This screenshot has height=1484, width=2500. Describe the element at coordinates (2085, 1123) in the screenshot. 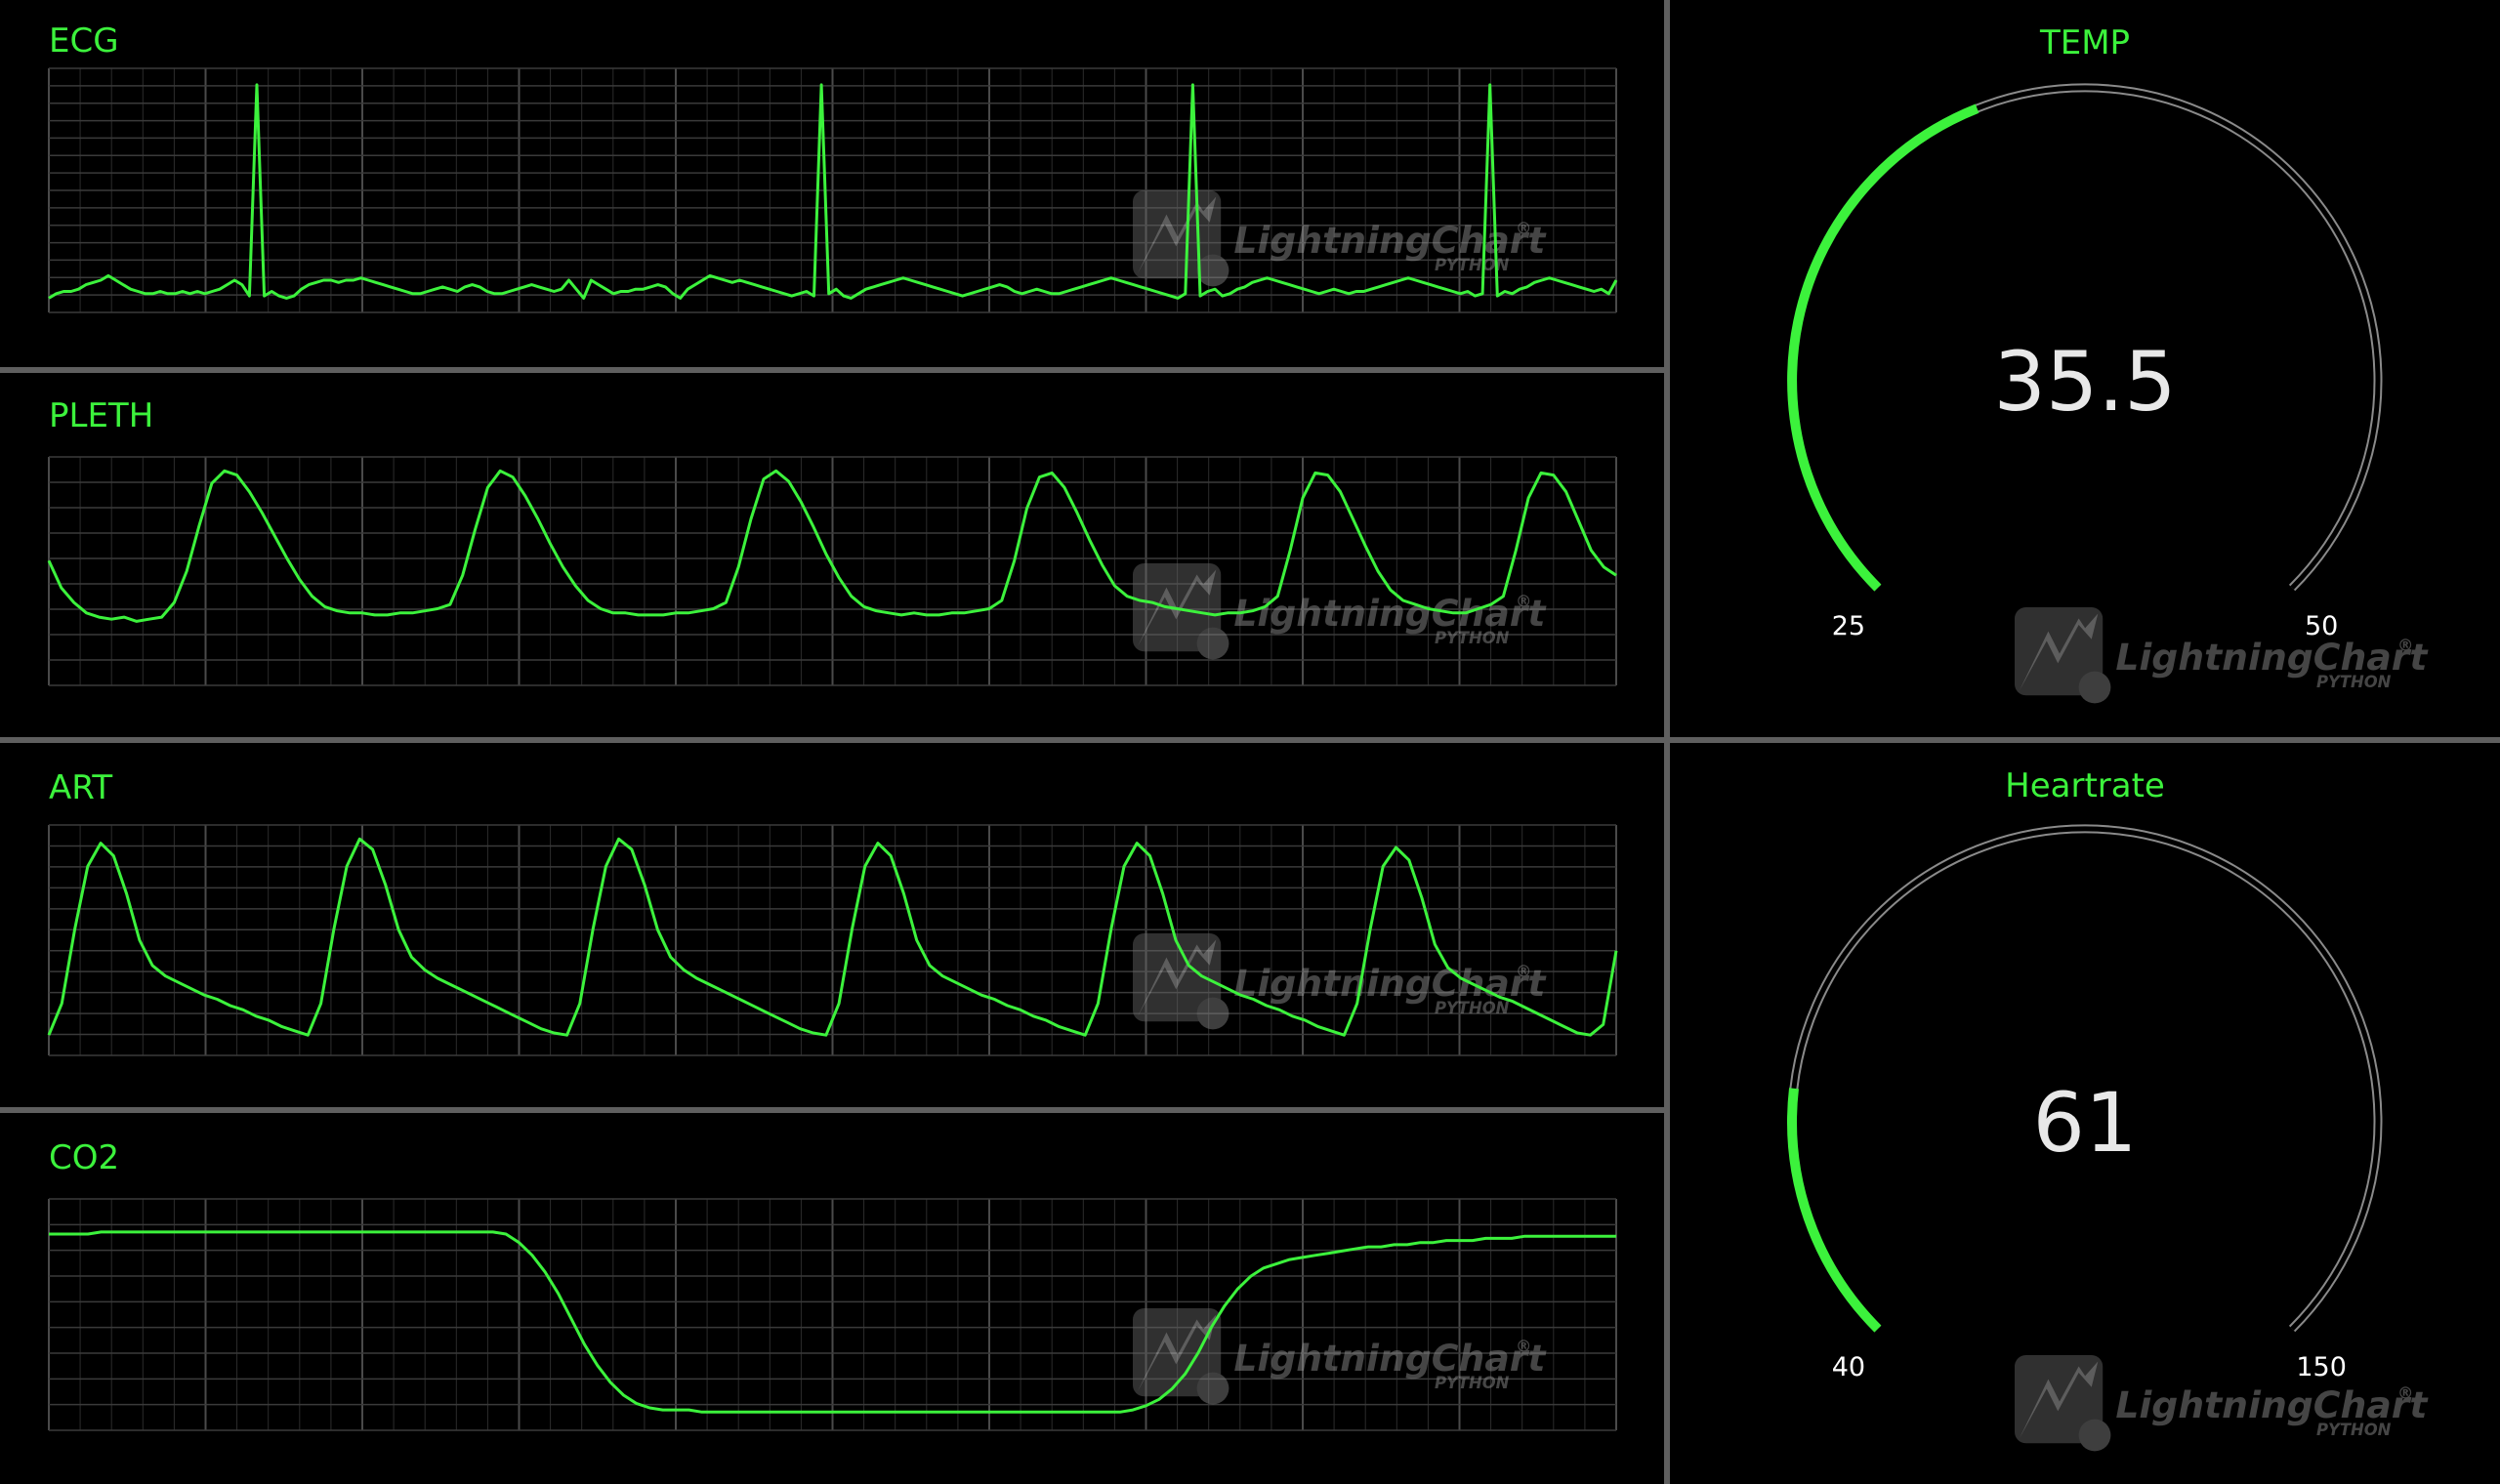

I see `gauge-value: 61` at that location.